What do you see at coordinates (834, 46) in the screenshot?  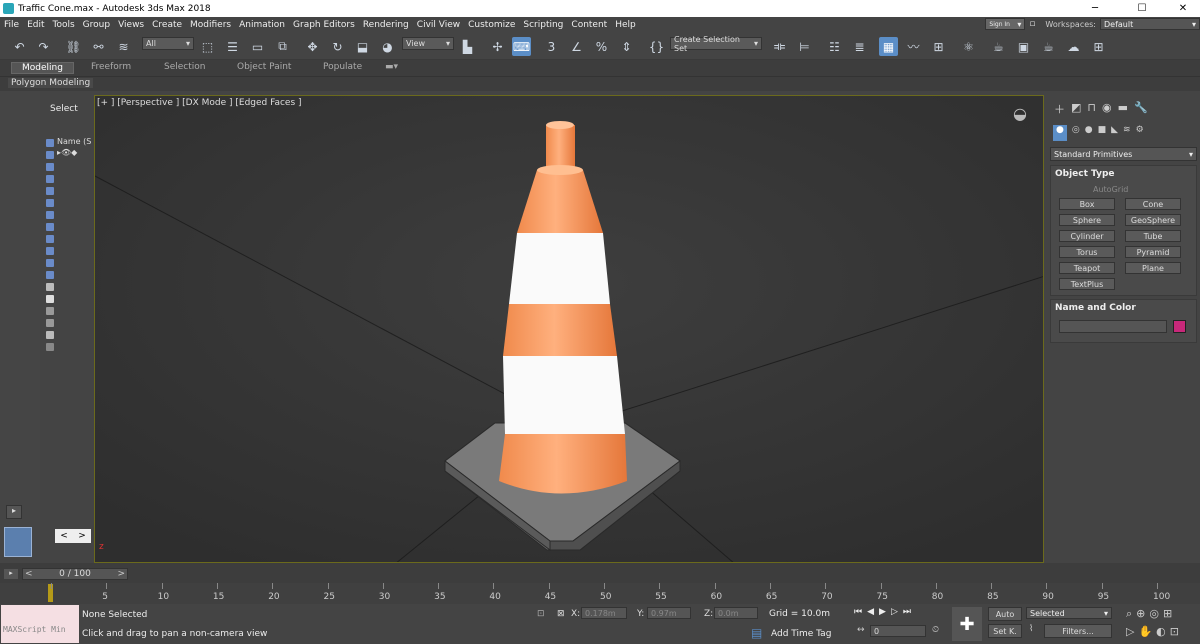 I see `scene-explorer-toggle-icon: ☷` at bounding box center [834, 46].